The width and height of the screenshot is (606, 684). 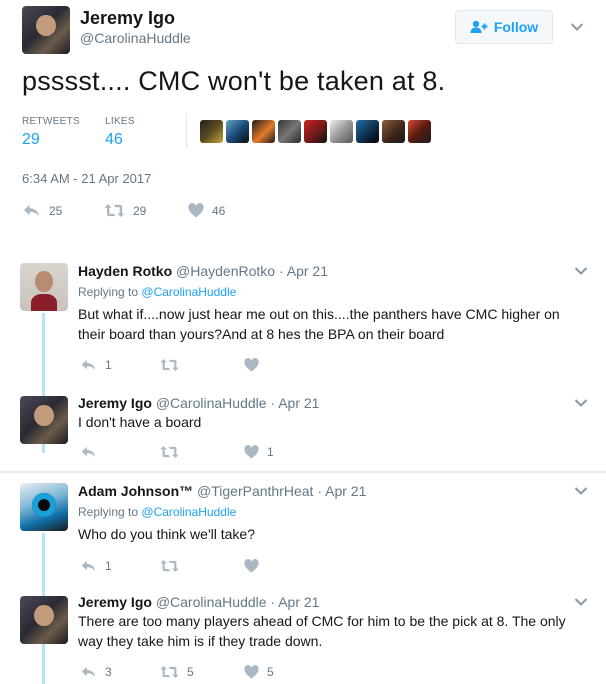 I want to click on author-handle: @TigerPanthrHeat, so click(x=255, y=491).